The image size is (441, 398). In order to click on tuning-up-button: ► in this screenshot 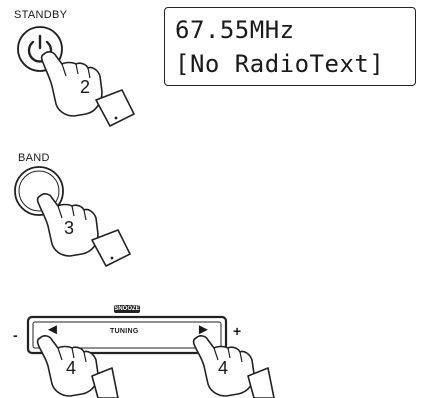, I will do `click(203, 329)`.